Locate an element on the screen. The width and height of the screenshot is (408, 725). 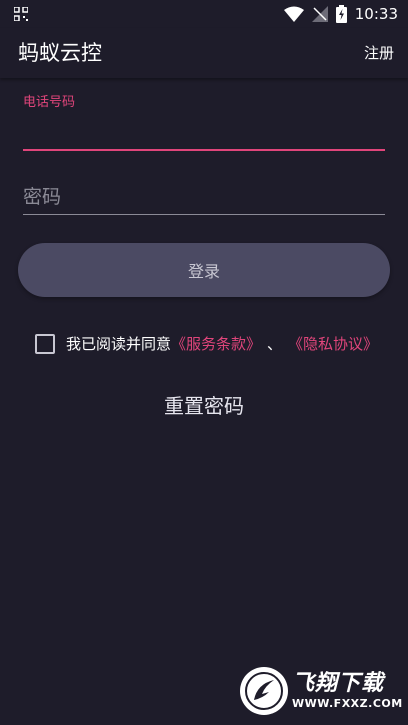
phone-field: 电话号码 is located at coordinates (204, 124).